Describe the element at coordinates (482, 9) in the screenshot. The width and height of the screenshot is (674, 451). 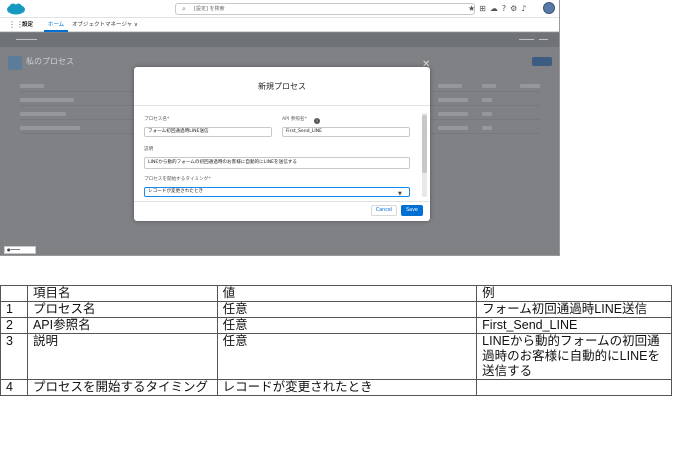
I see `add-icon: ⊞` at that location.